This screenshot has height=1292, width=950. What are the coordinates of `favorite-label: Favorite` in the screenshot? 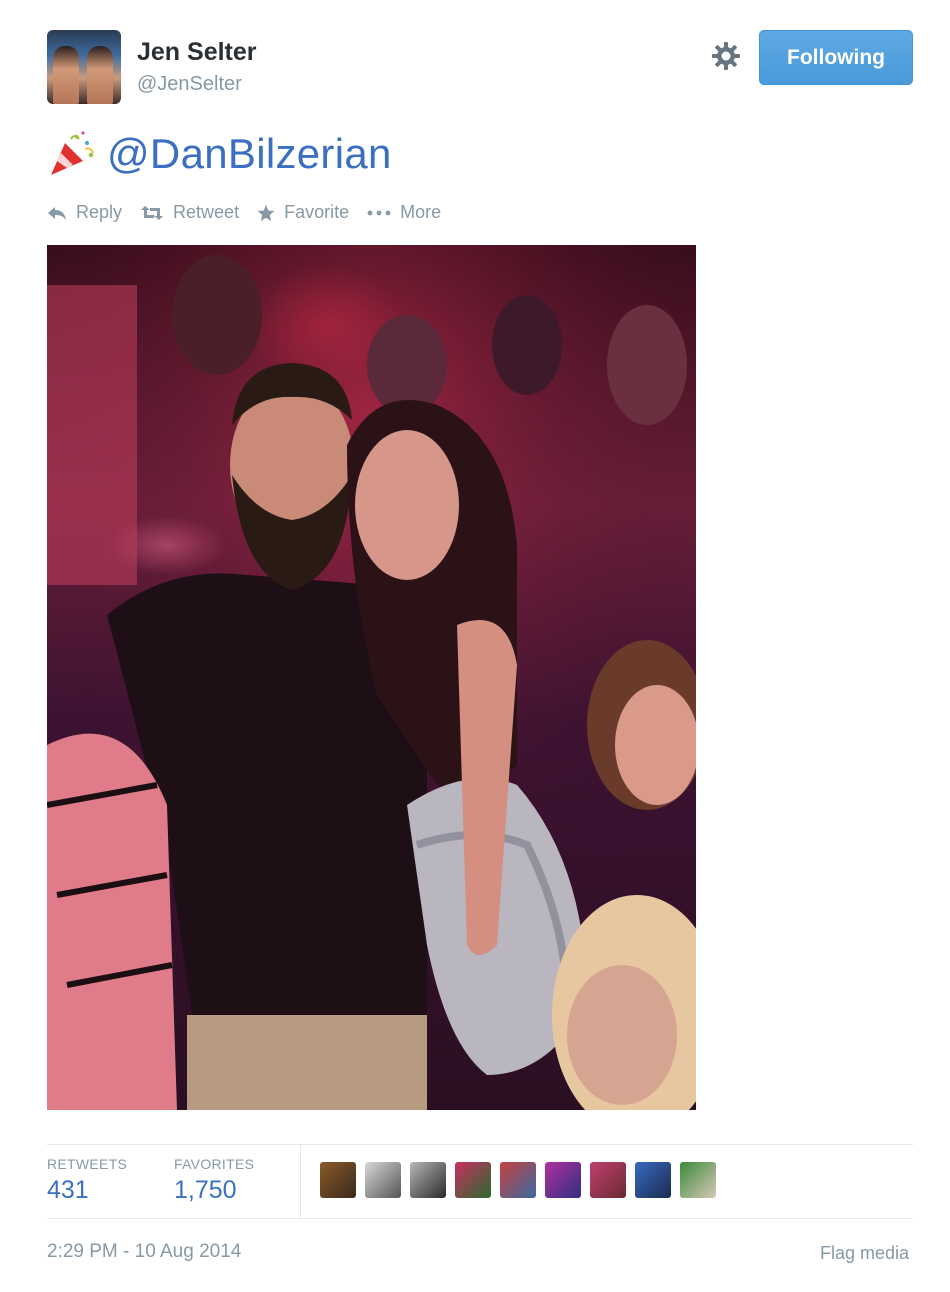 It's located at (317, 212).